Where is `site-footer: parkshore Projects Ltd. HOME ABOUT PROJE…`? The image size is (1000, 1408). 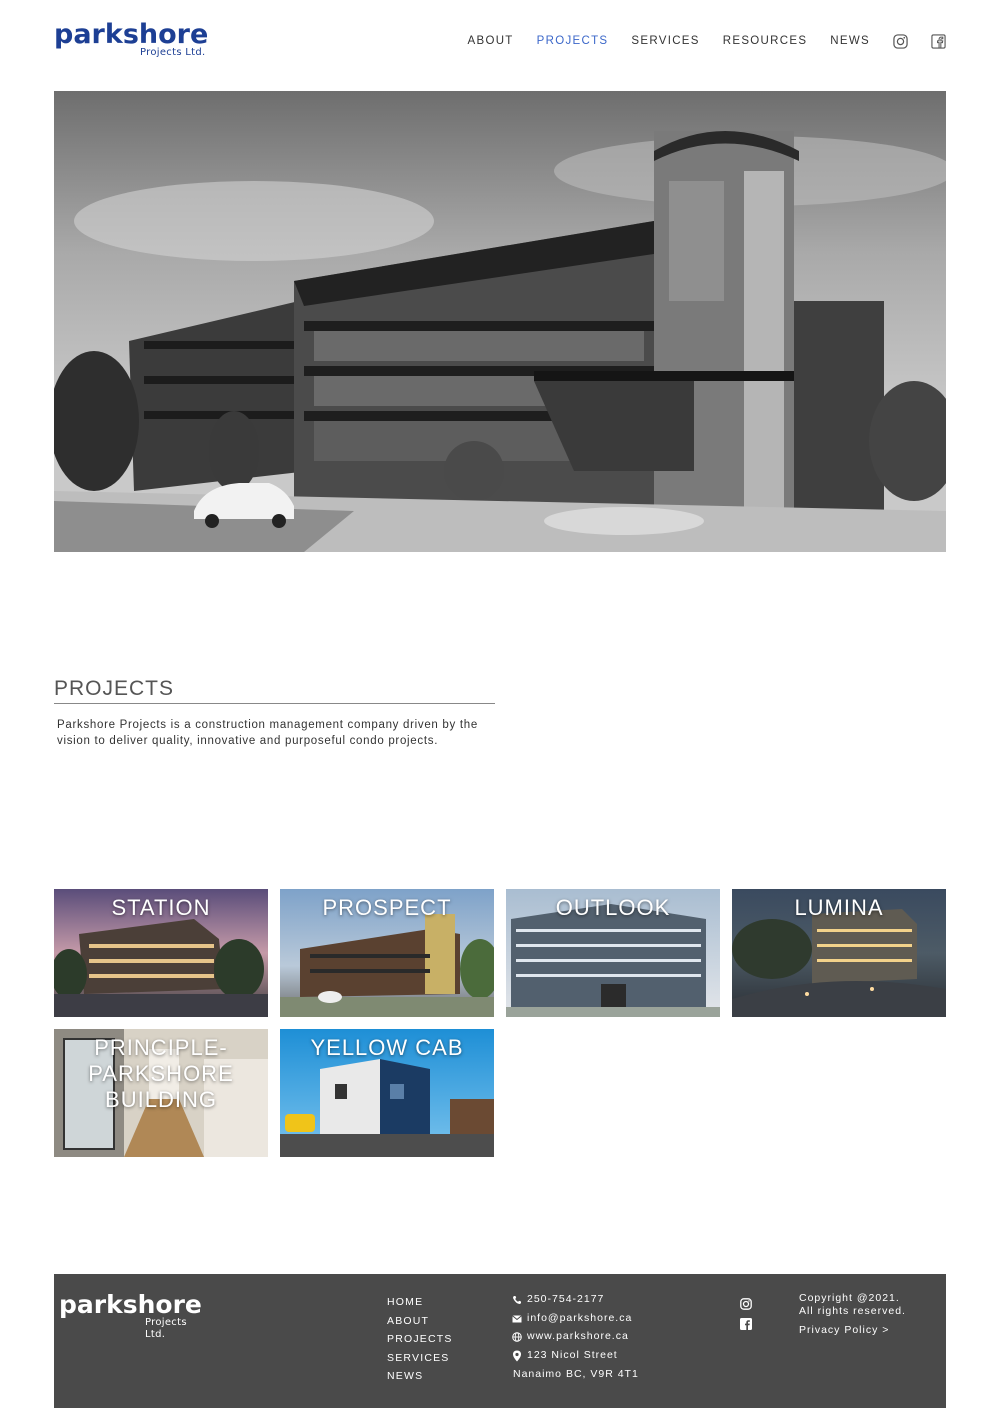
site-footer: parkshore Projects Ltd. HOME ABOUT PROJE… is located at coordinates (500, 1341).